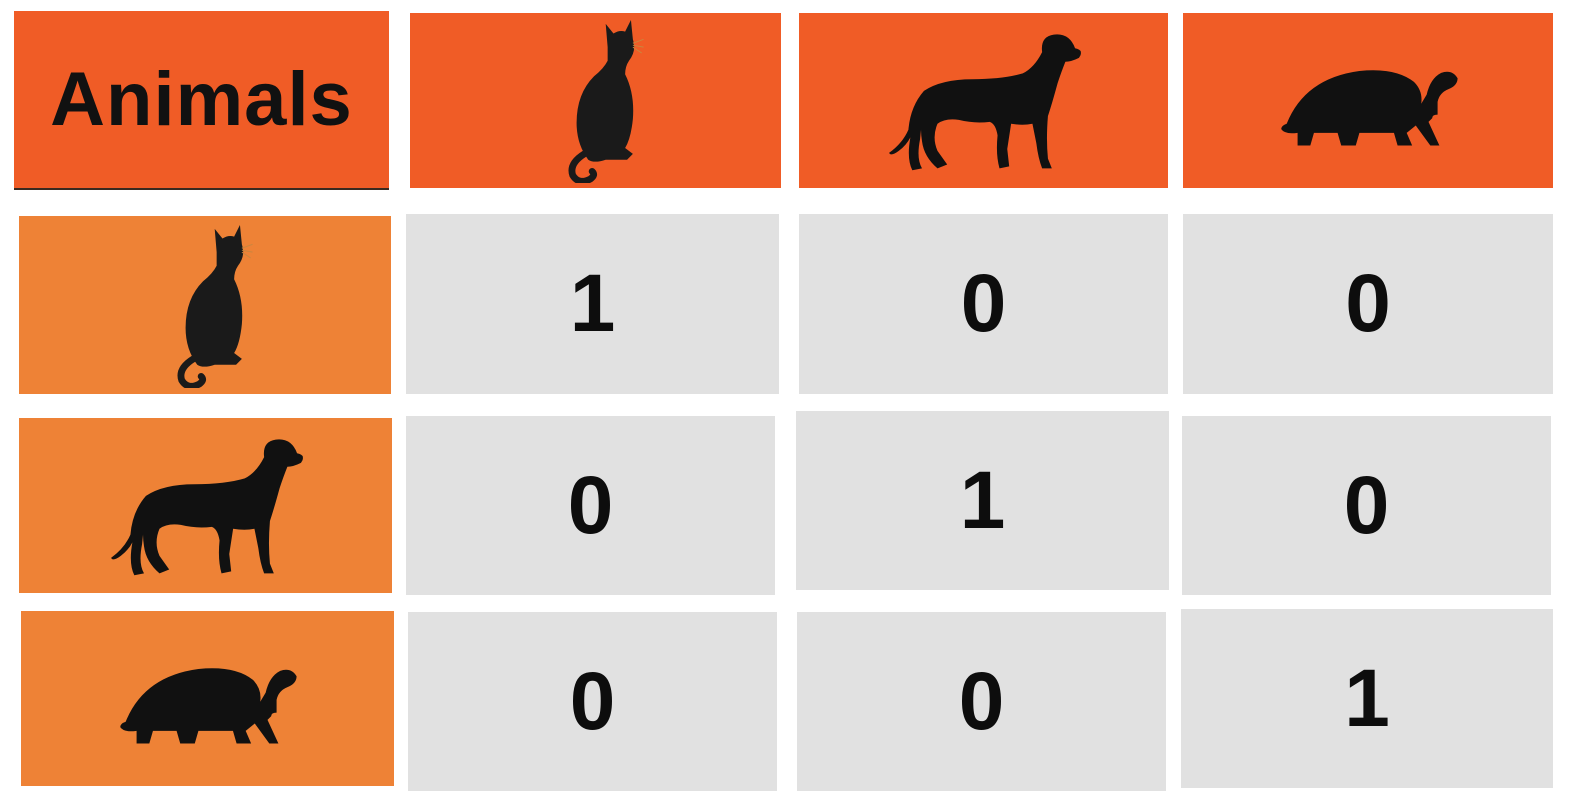  I want to click on row-header-turtle, so click(207, 698).